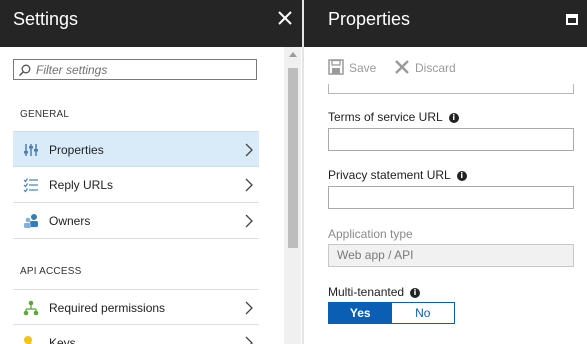 This screenshot has height=344, width=587. Describe the element at coordinates (370, 234) in the screenshot. I see `application-type-label: Application type` at that location.